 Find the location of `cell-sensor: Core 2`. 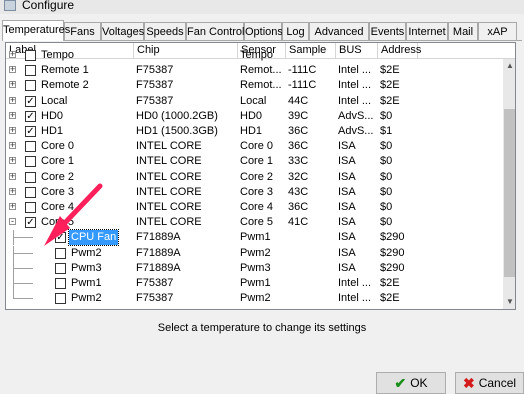

cell-sensor: Core 2 is located at coordinates (257, 176).